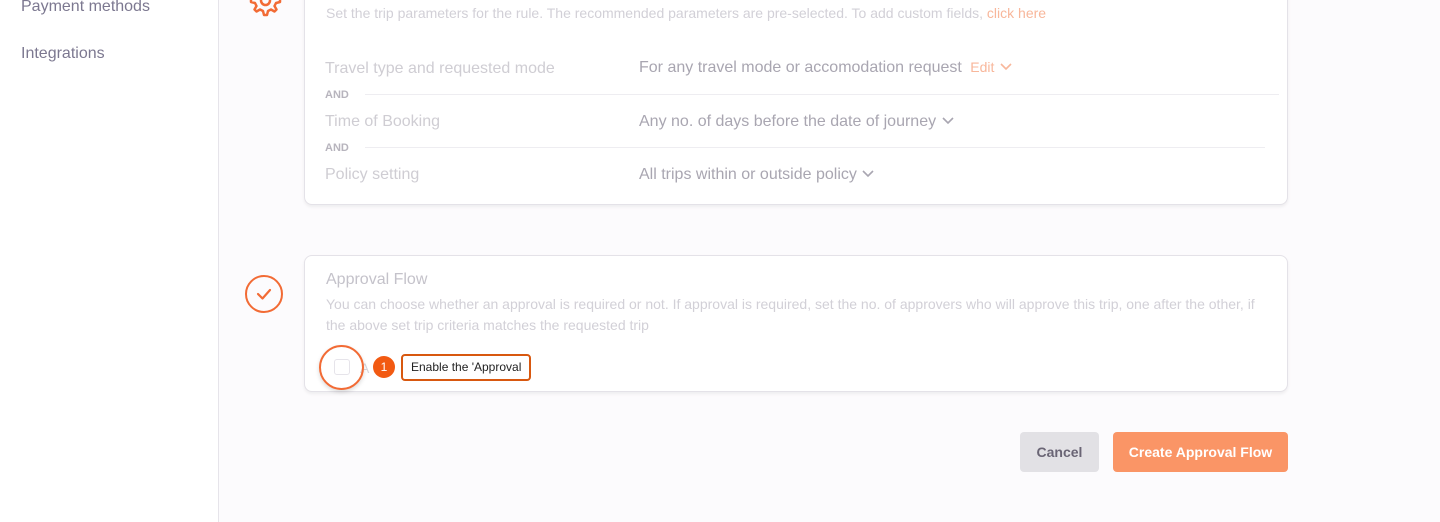  Describe the element at coordinates (264, 294) in the screenshot. I see `check-icon` at that location.